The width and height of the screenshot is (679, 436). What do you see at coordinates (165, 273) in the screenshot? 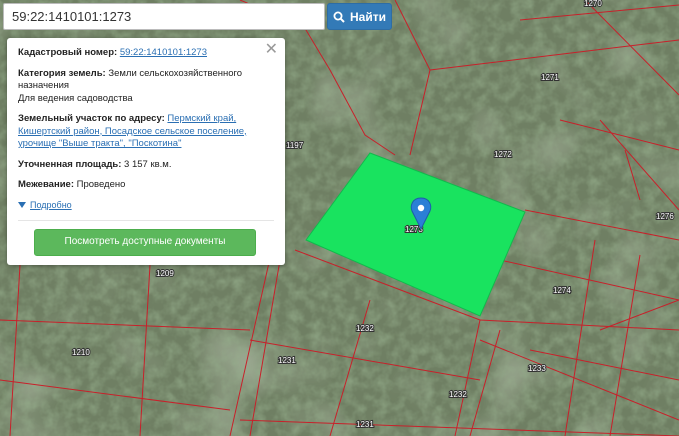
I see `parcel-label: 1209` at bounding box center [165, 273].